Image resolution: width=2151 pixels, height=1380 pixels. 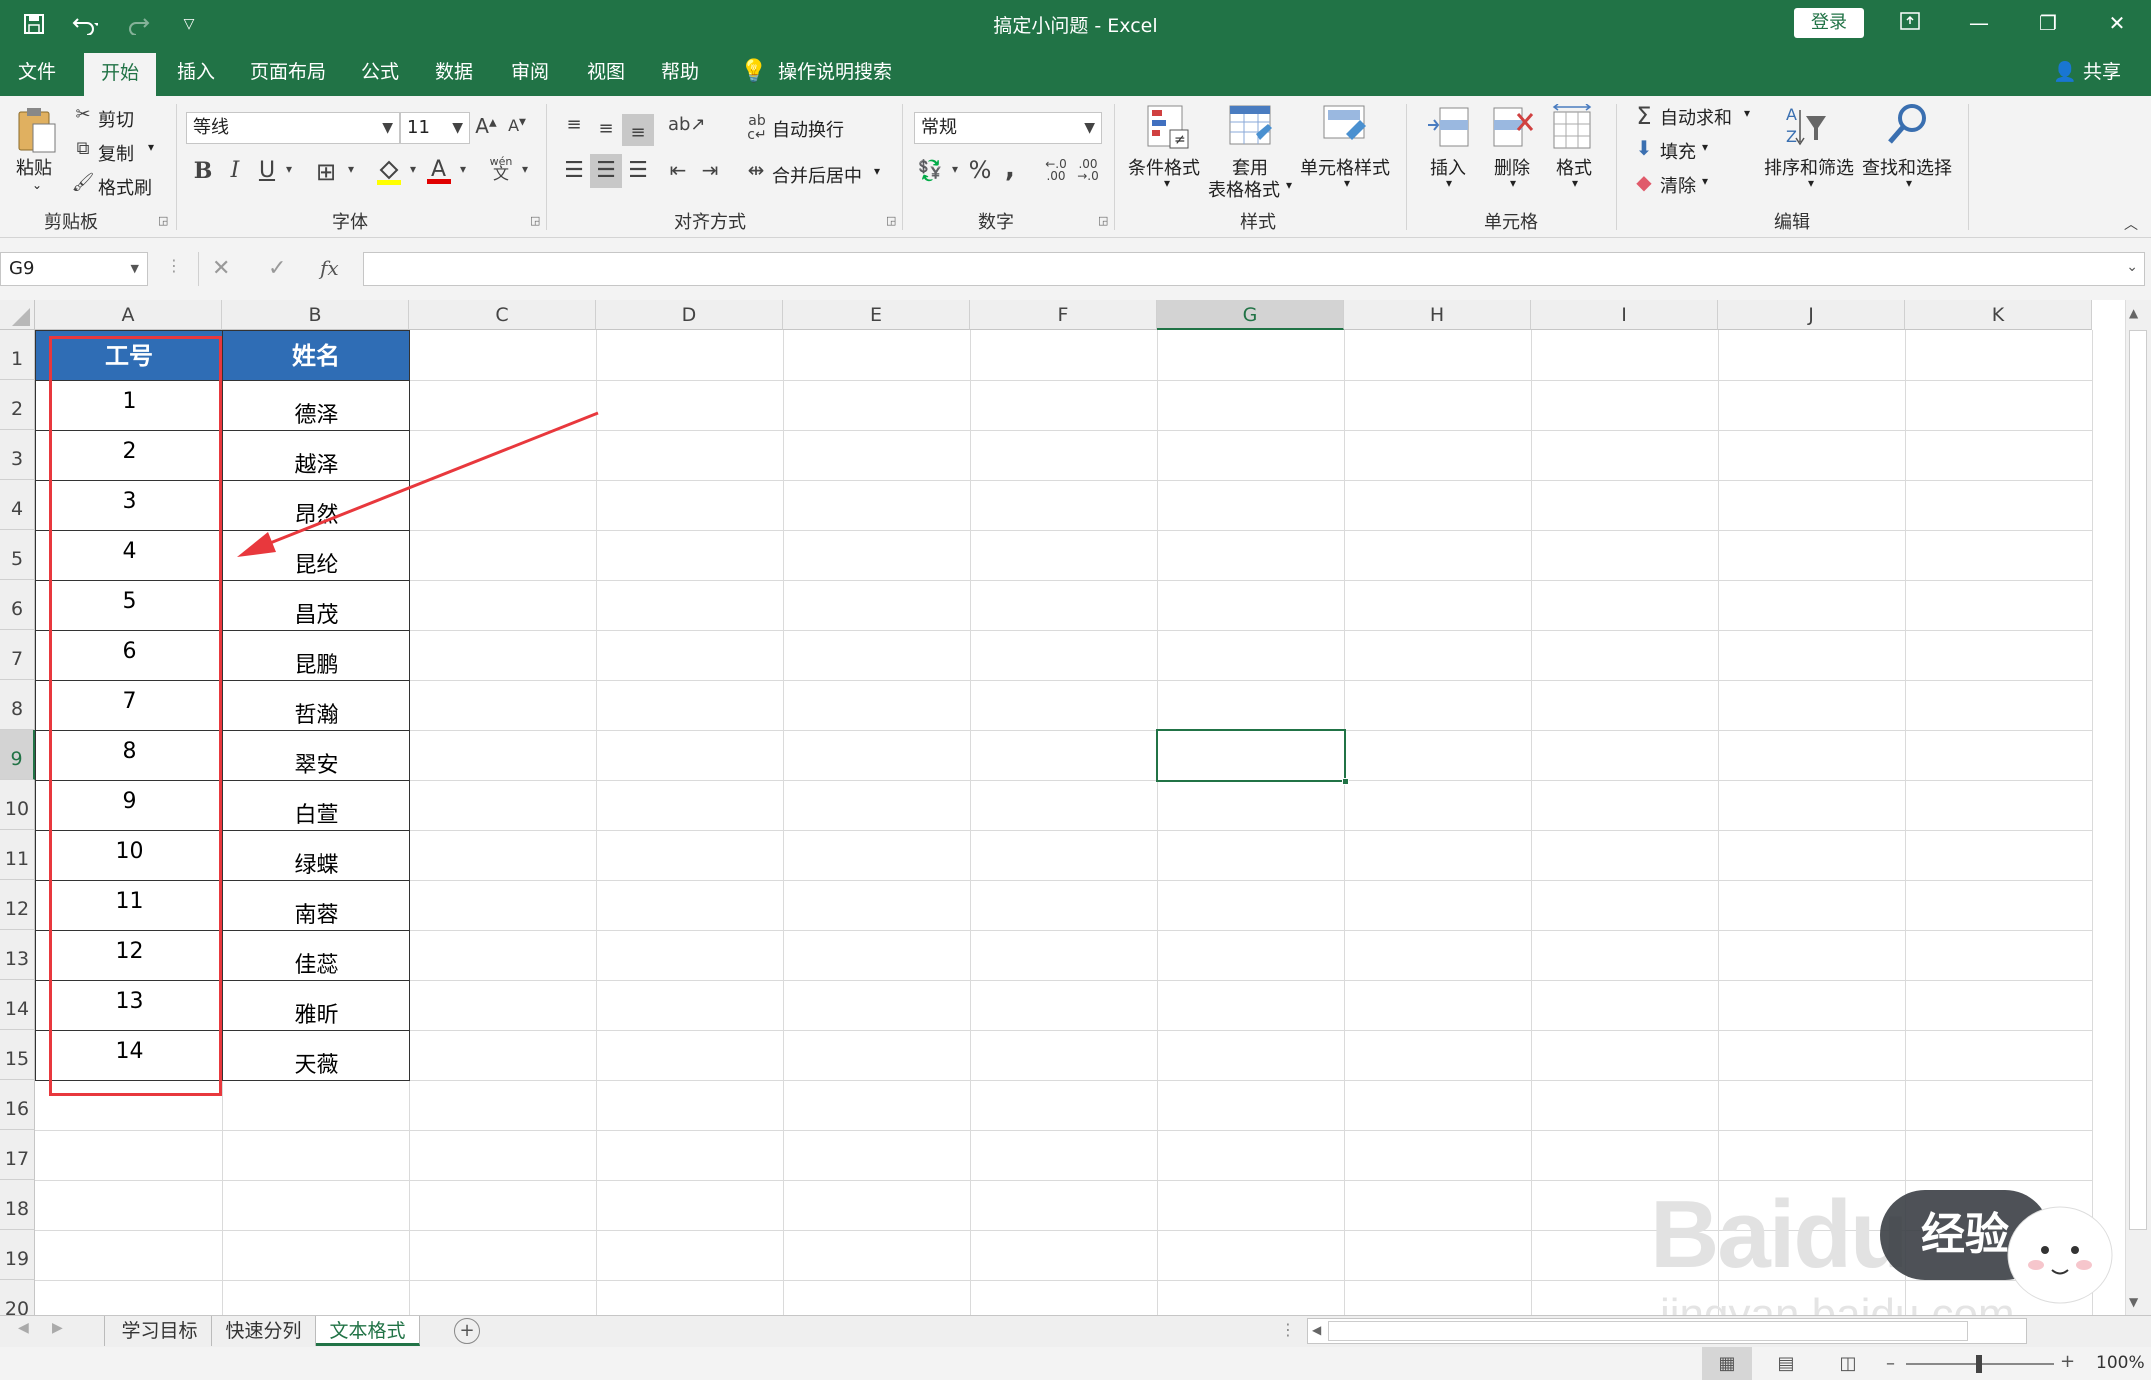 What do you see at coordinates (34, 167) in the screenshot?
I see `paste-button: 粘贴` at bounding box center [34, 167].